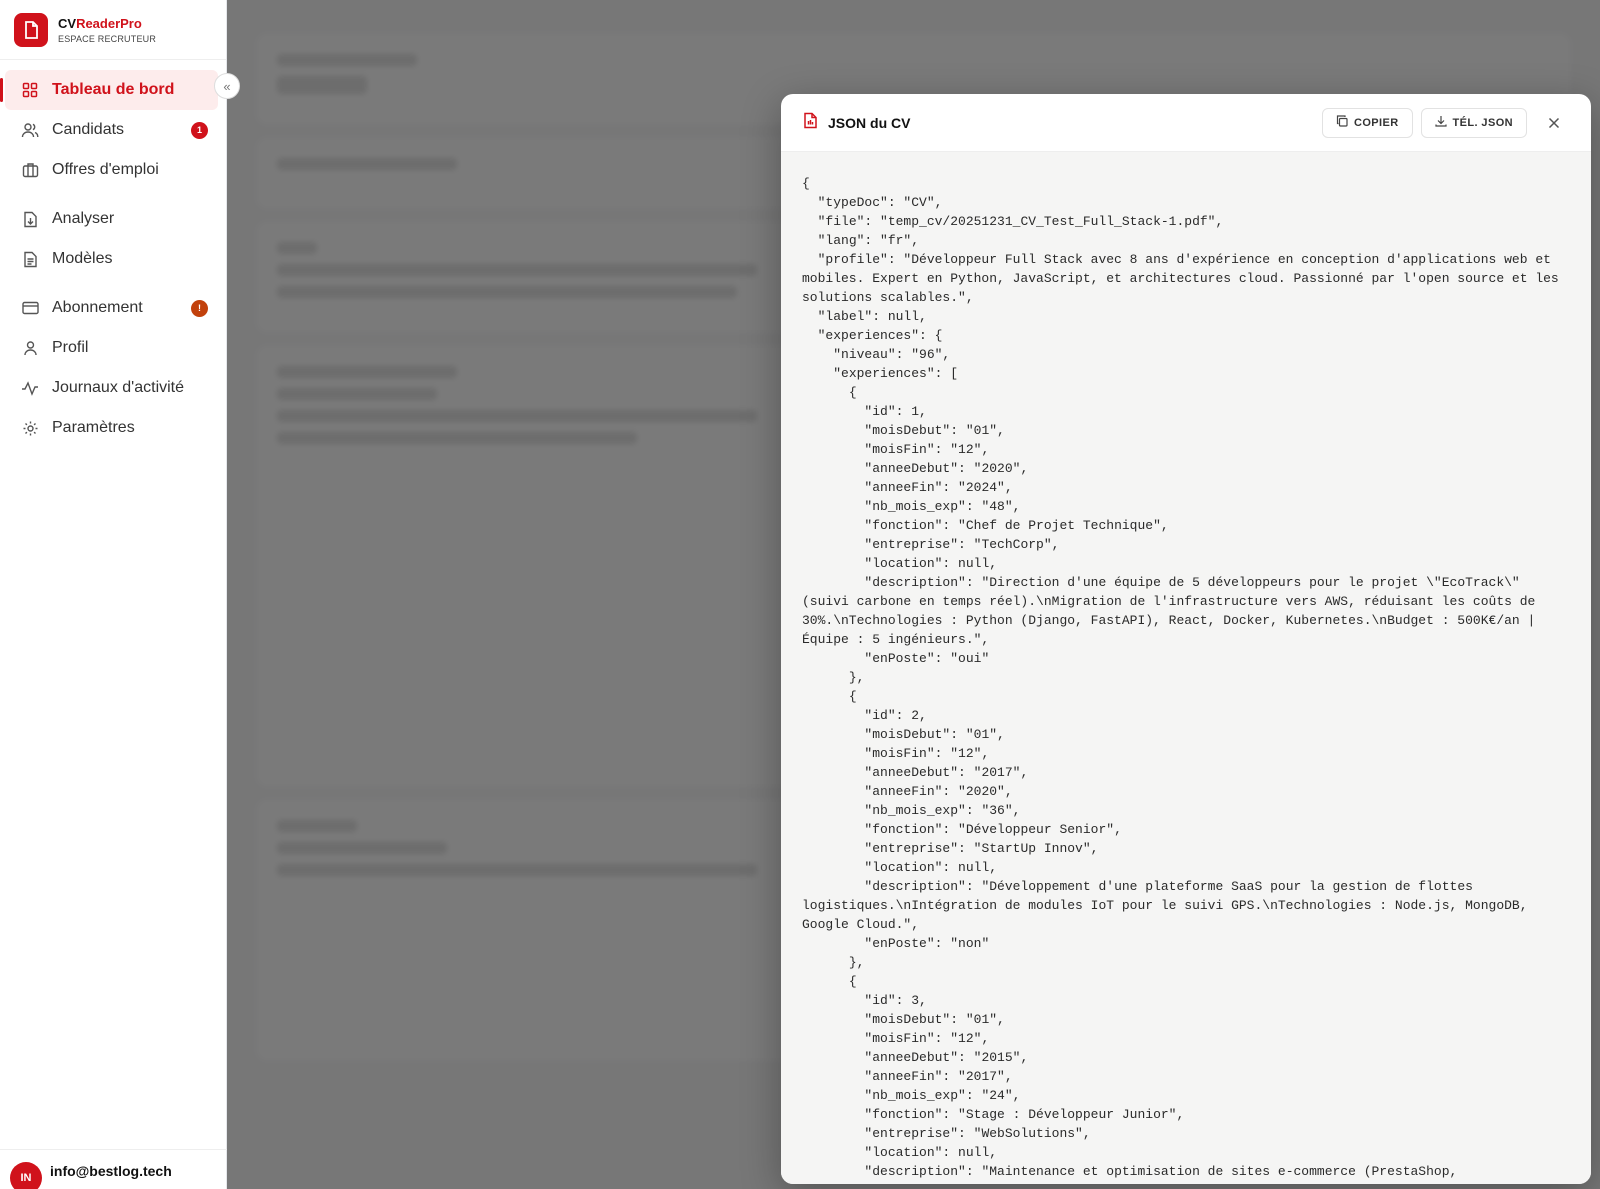  I want to click on sidebar-item-profile: Profil, so click(111, 348).